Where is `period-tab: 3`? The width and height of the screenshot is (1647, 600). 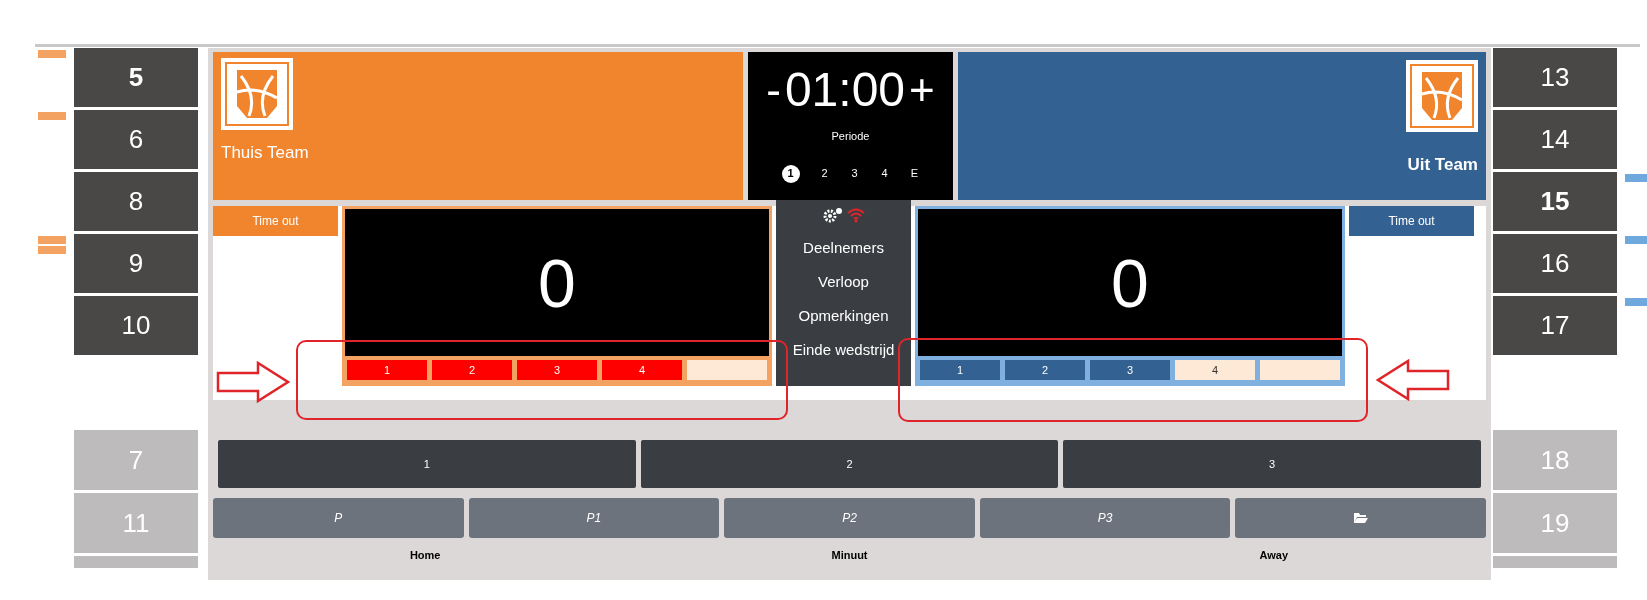
period-tab: 3 is located at coordinates (854, 173).